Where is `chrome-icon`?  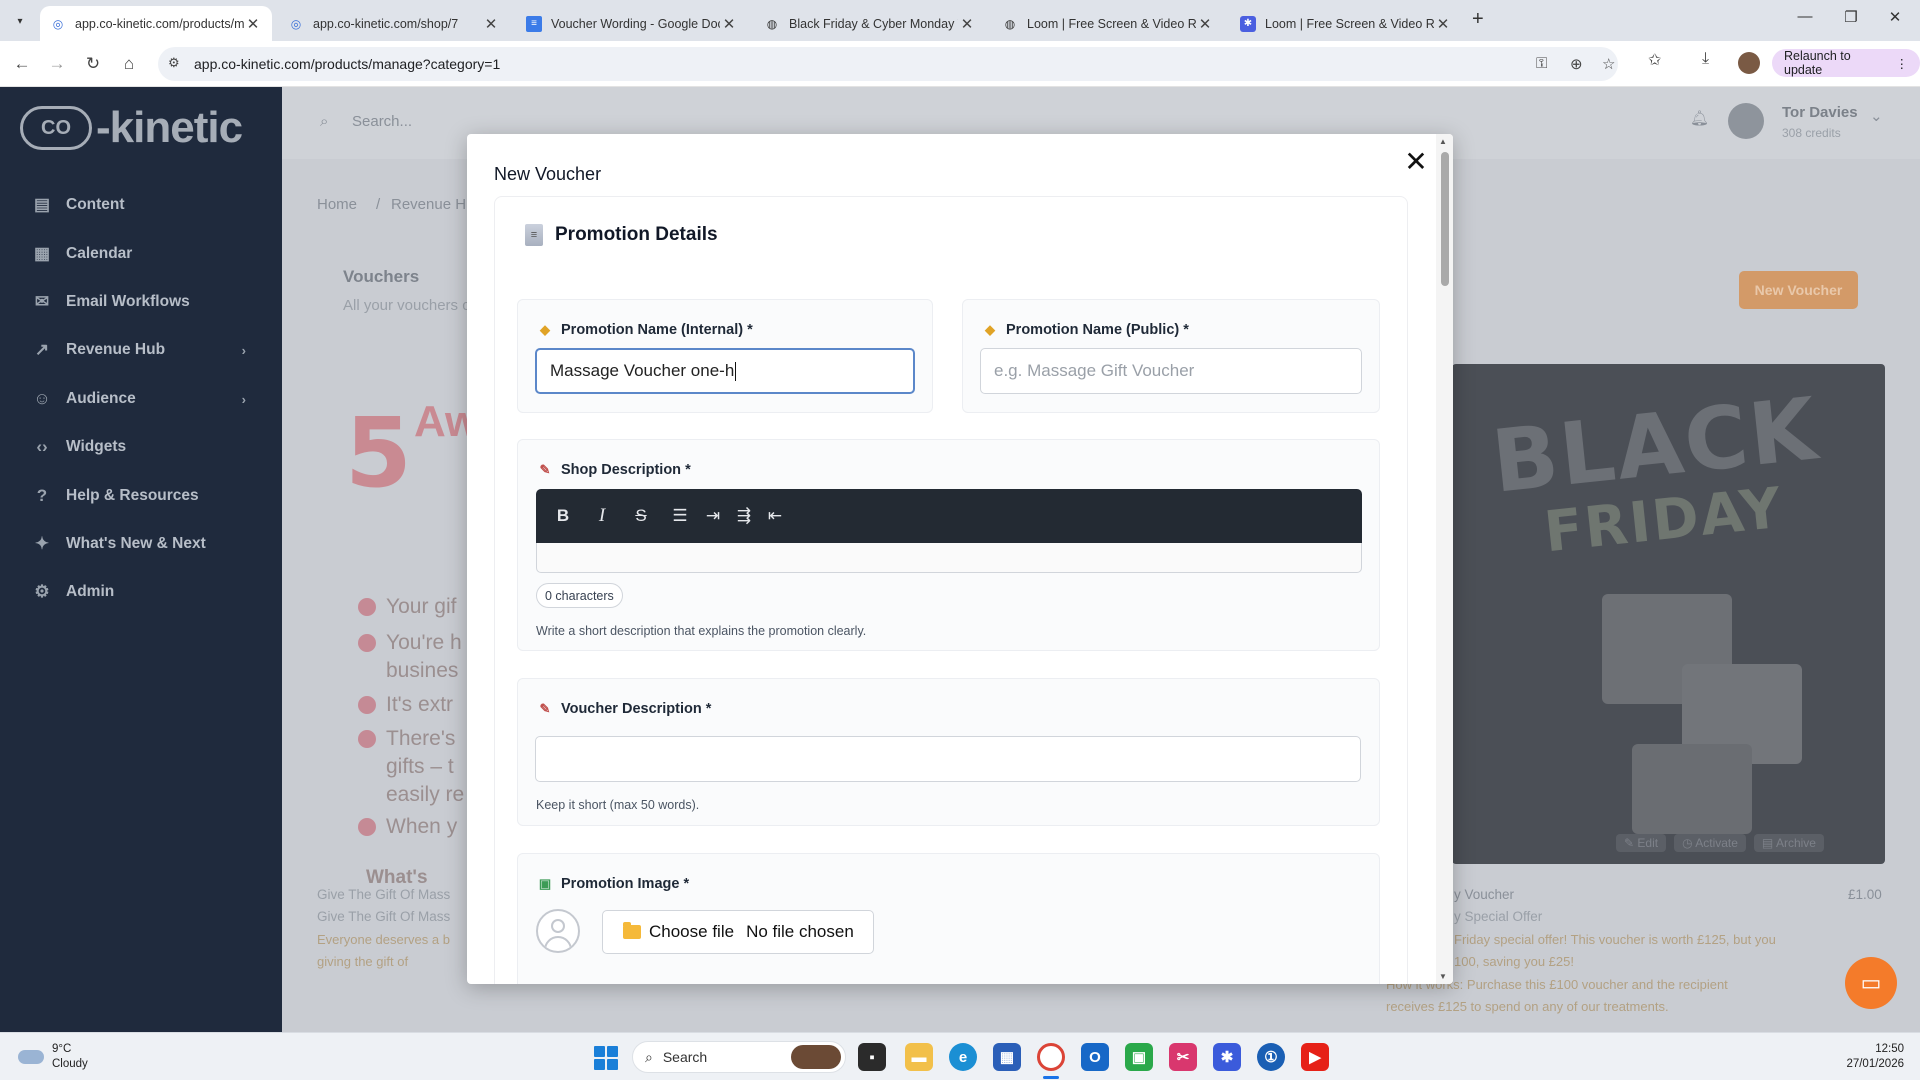 chrome-icon is located at coordinates (1051, 1057).